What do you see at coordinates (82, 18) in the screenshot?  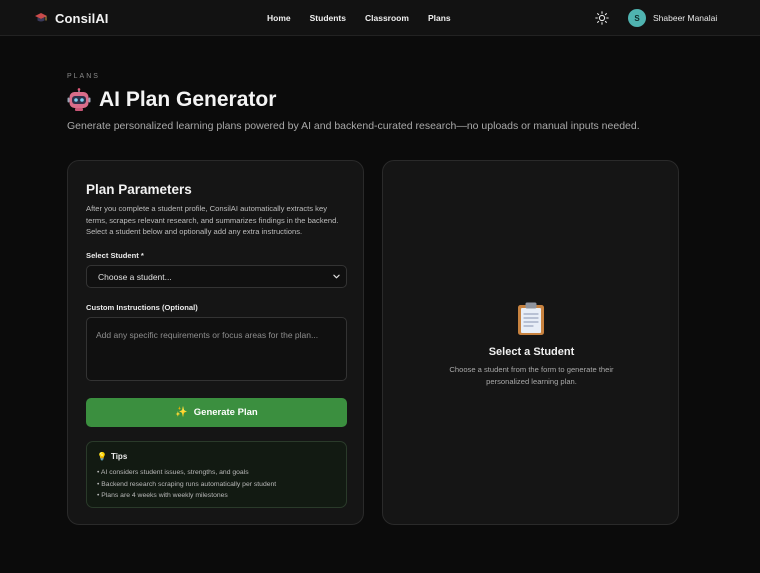 I see `brand-name: ConsilAI` at bounding box center [82, 18].